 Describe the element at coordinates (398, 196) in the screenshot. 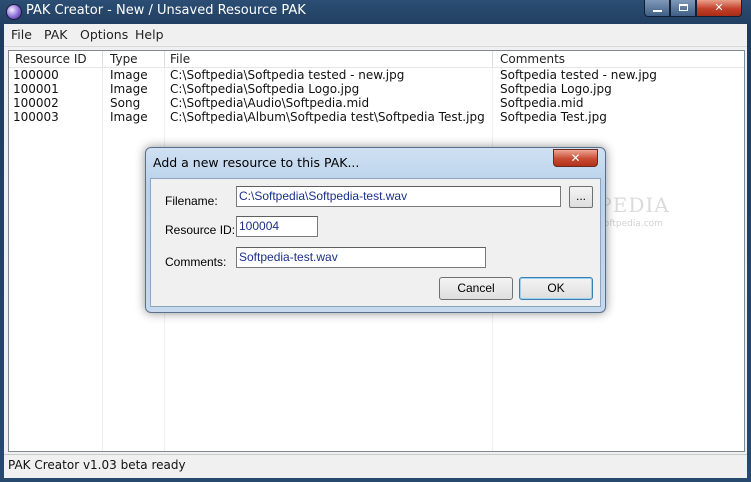

I see `filename-field: C:\Softpedia\Softpedia-test.wav` at that location.